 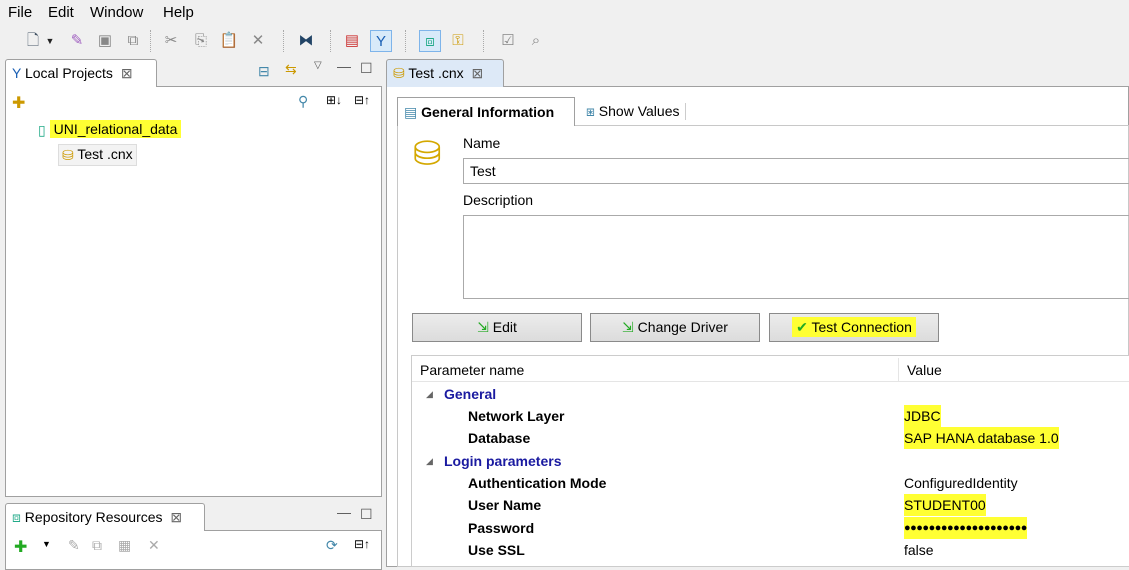 What do you see at coordinates (201, 41) in the screenshot?
I see `copy-icon: ⎘` at bounding box center [201, 41].